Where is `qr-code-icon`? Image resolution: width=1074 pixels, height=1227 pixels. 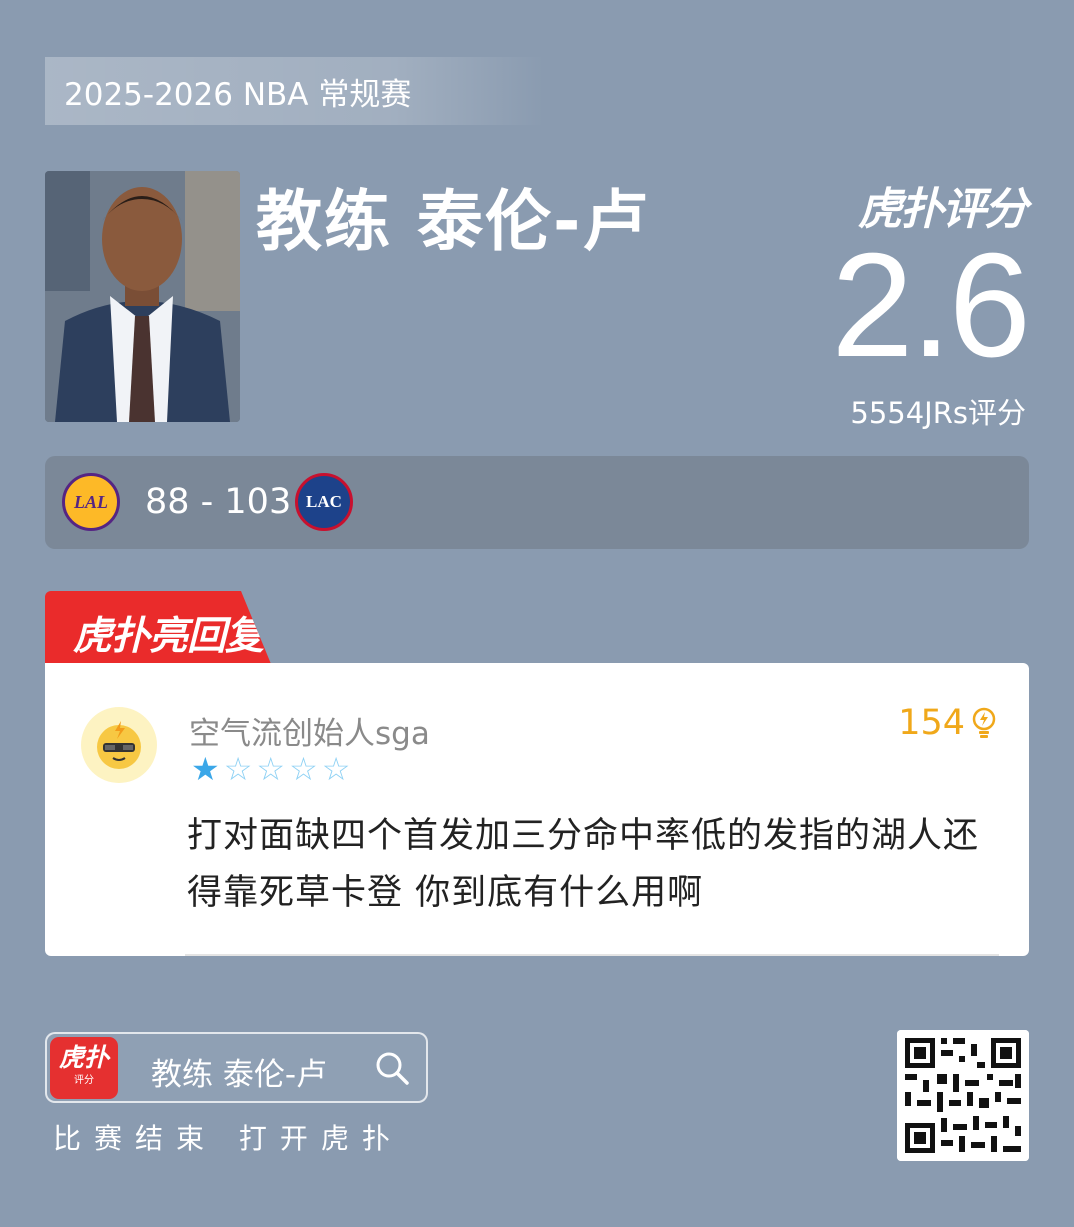
qr-code-icon is located at coordinates (963, 1095).